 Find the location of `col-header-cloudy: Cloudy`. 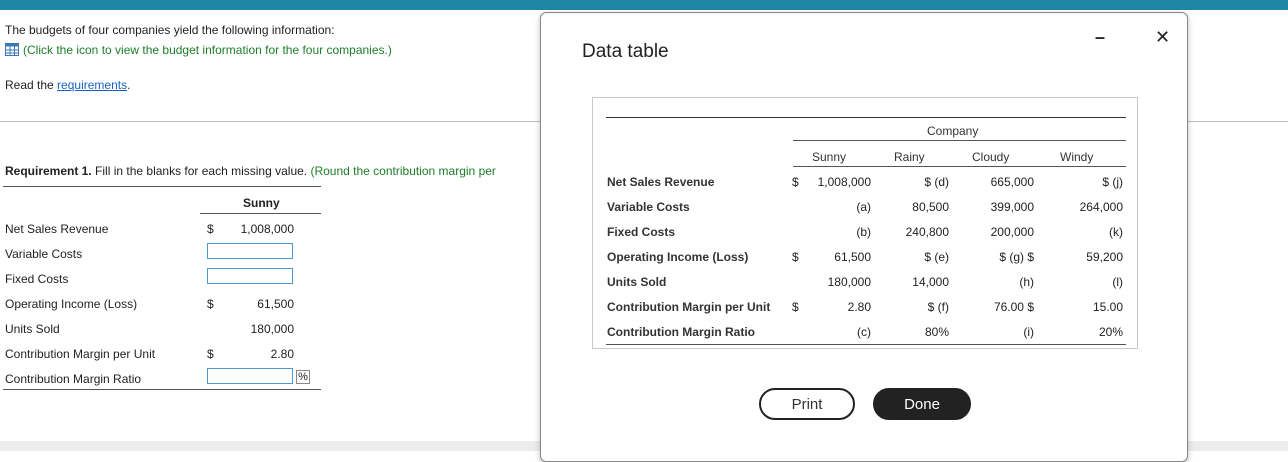

col-header-cloudy: Cloudy is located at coordinates (991, 157).